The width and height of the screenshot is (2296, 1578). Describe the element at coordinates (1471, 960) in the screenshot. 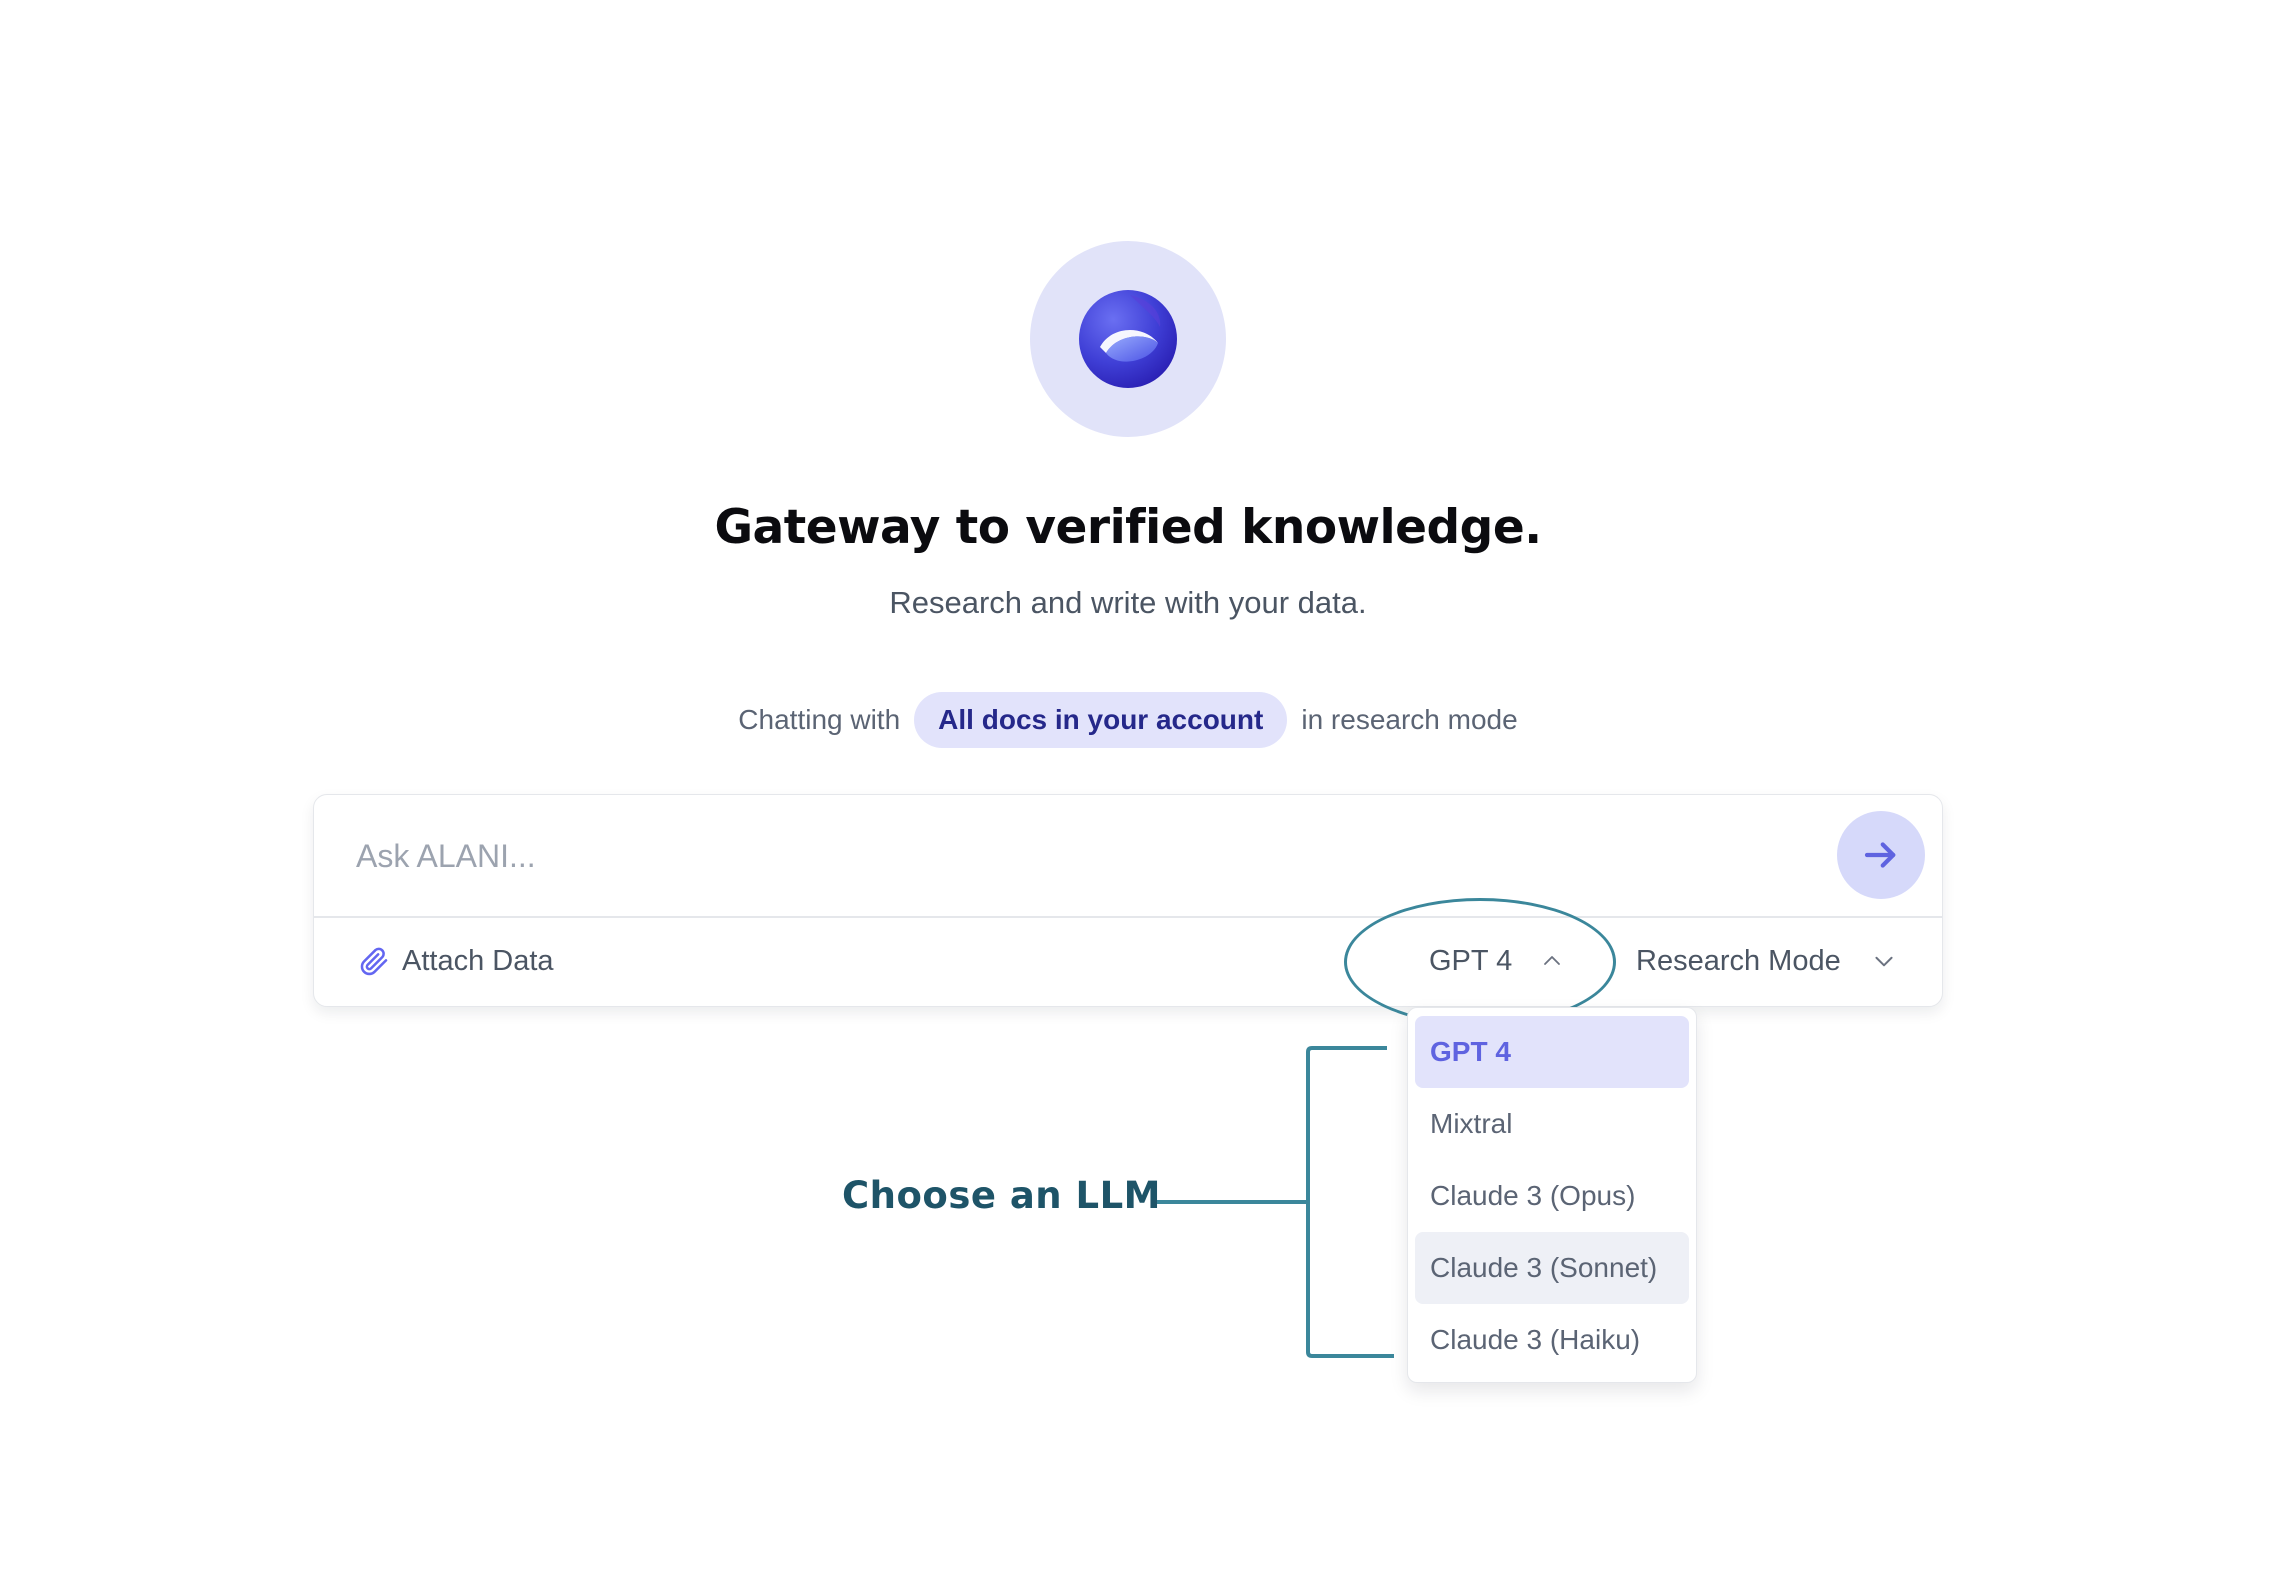

I see `model-select-label: GPT 4` at that location.